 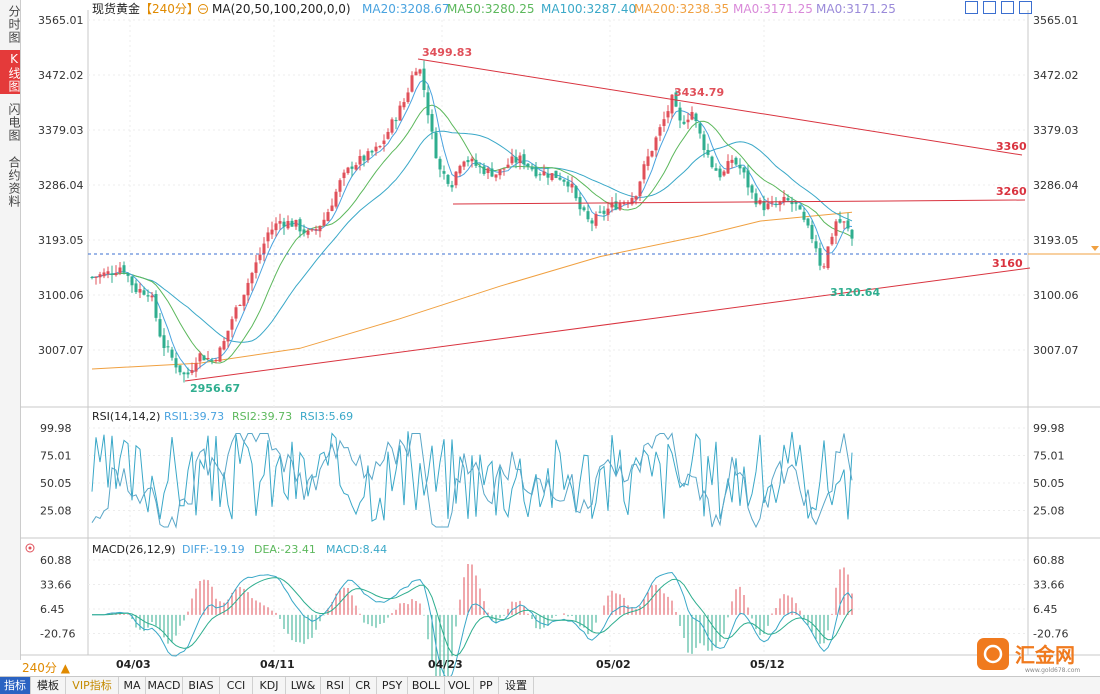 What do you see at coordinates (607, 324) in the screenshot?
I see `trendline-lower` at bounding box center [607, 324].